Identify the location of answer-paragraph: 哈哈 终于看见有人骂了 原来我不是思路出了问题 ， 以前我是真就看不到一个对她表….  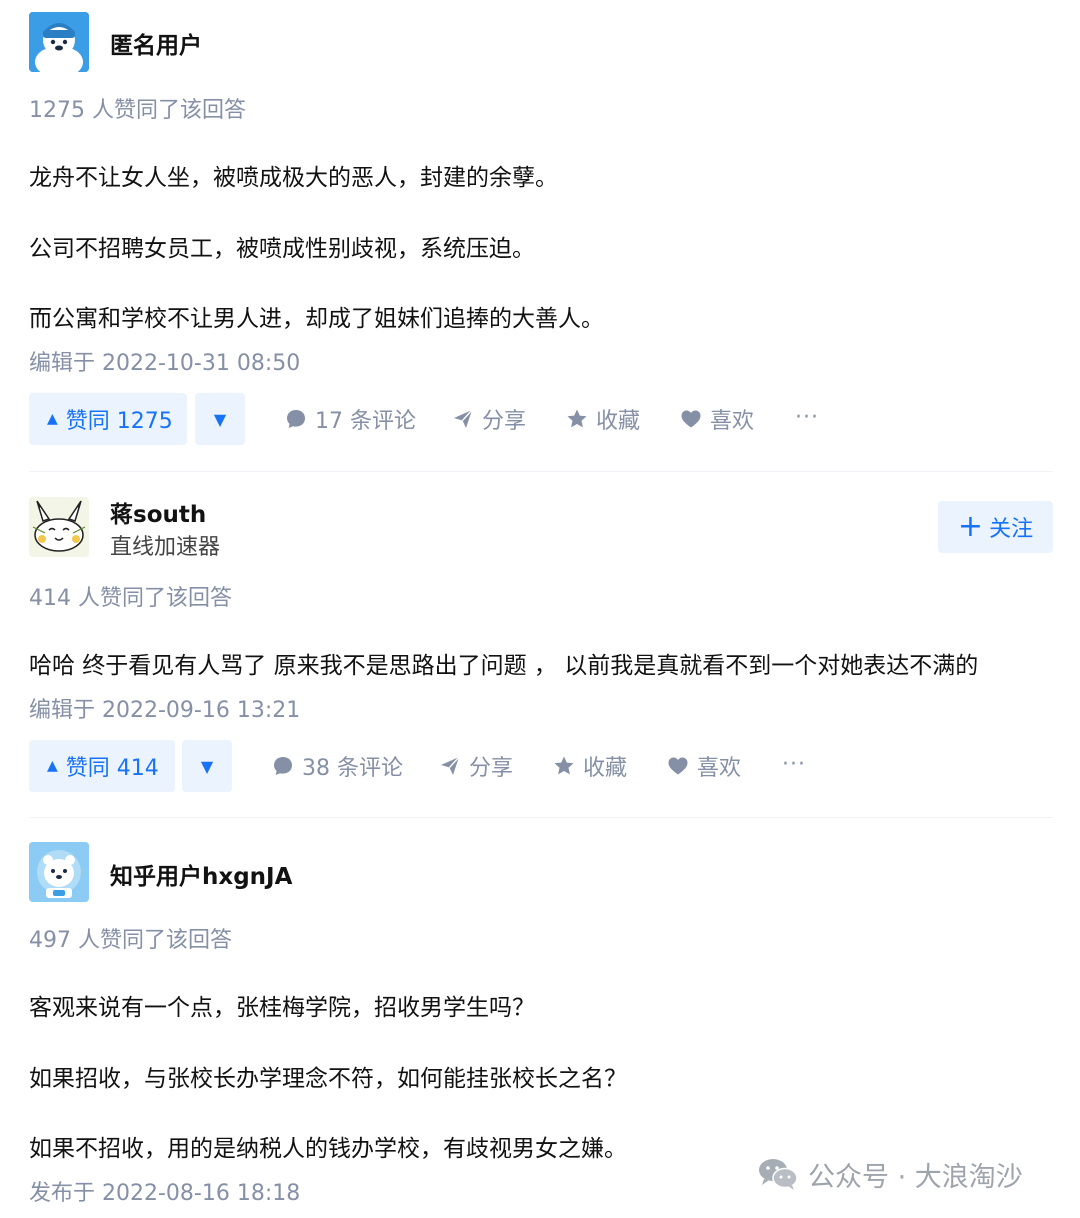
(504, 666).